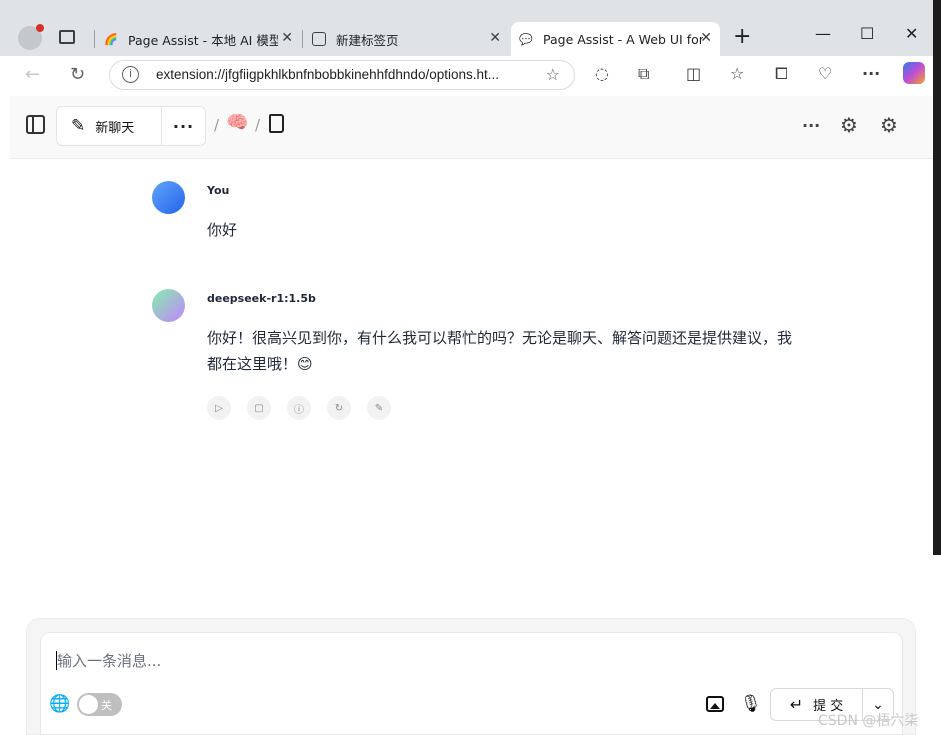 The width and height of the screenshot is (941, 735). What do you see at coordinates (825, 73) in the screenshot?
I see `browser-essentials-icon: ♡` at bounding box center [825, 73].